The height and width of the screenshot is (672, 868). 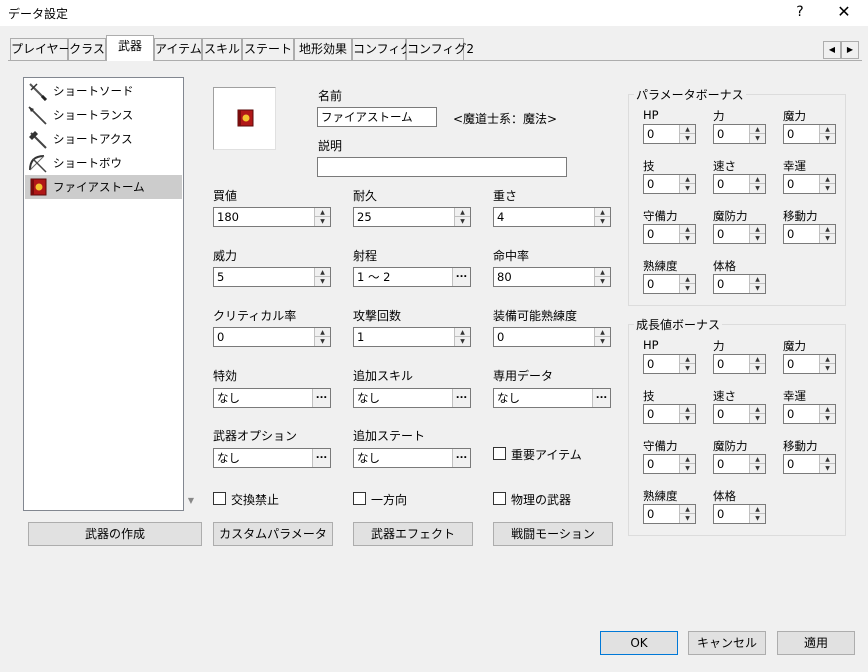 What do you see at coordinates (832, 50) in the screenshot?
I see `tab-scroll-left-icon: ◀` at bounding box center [832, 50].